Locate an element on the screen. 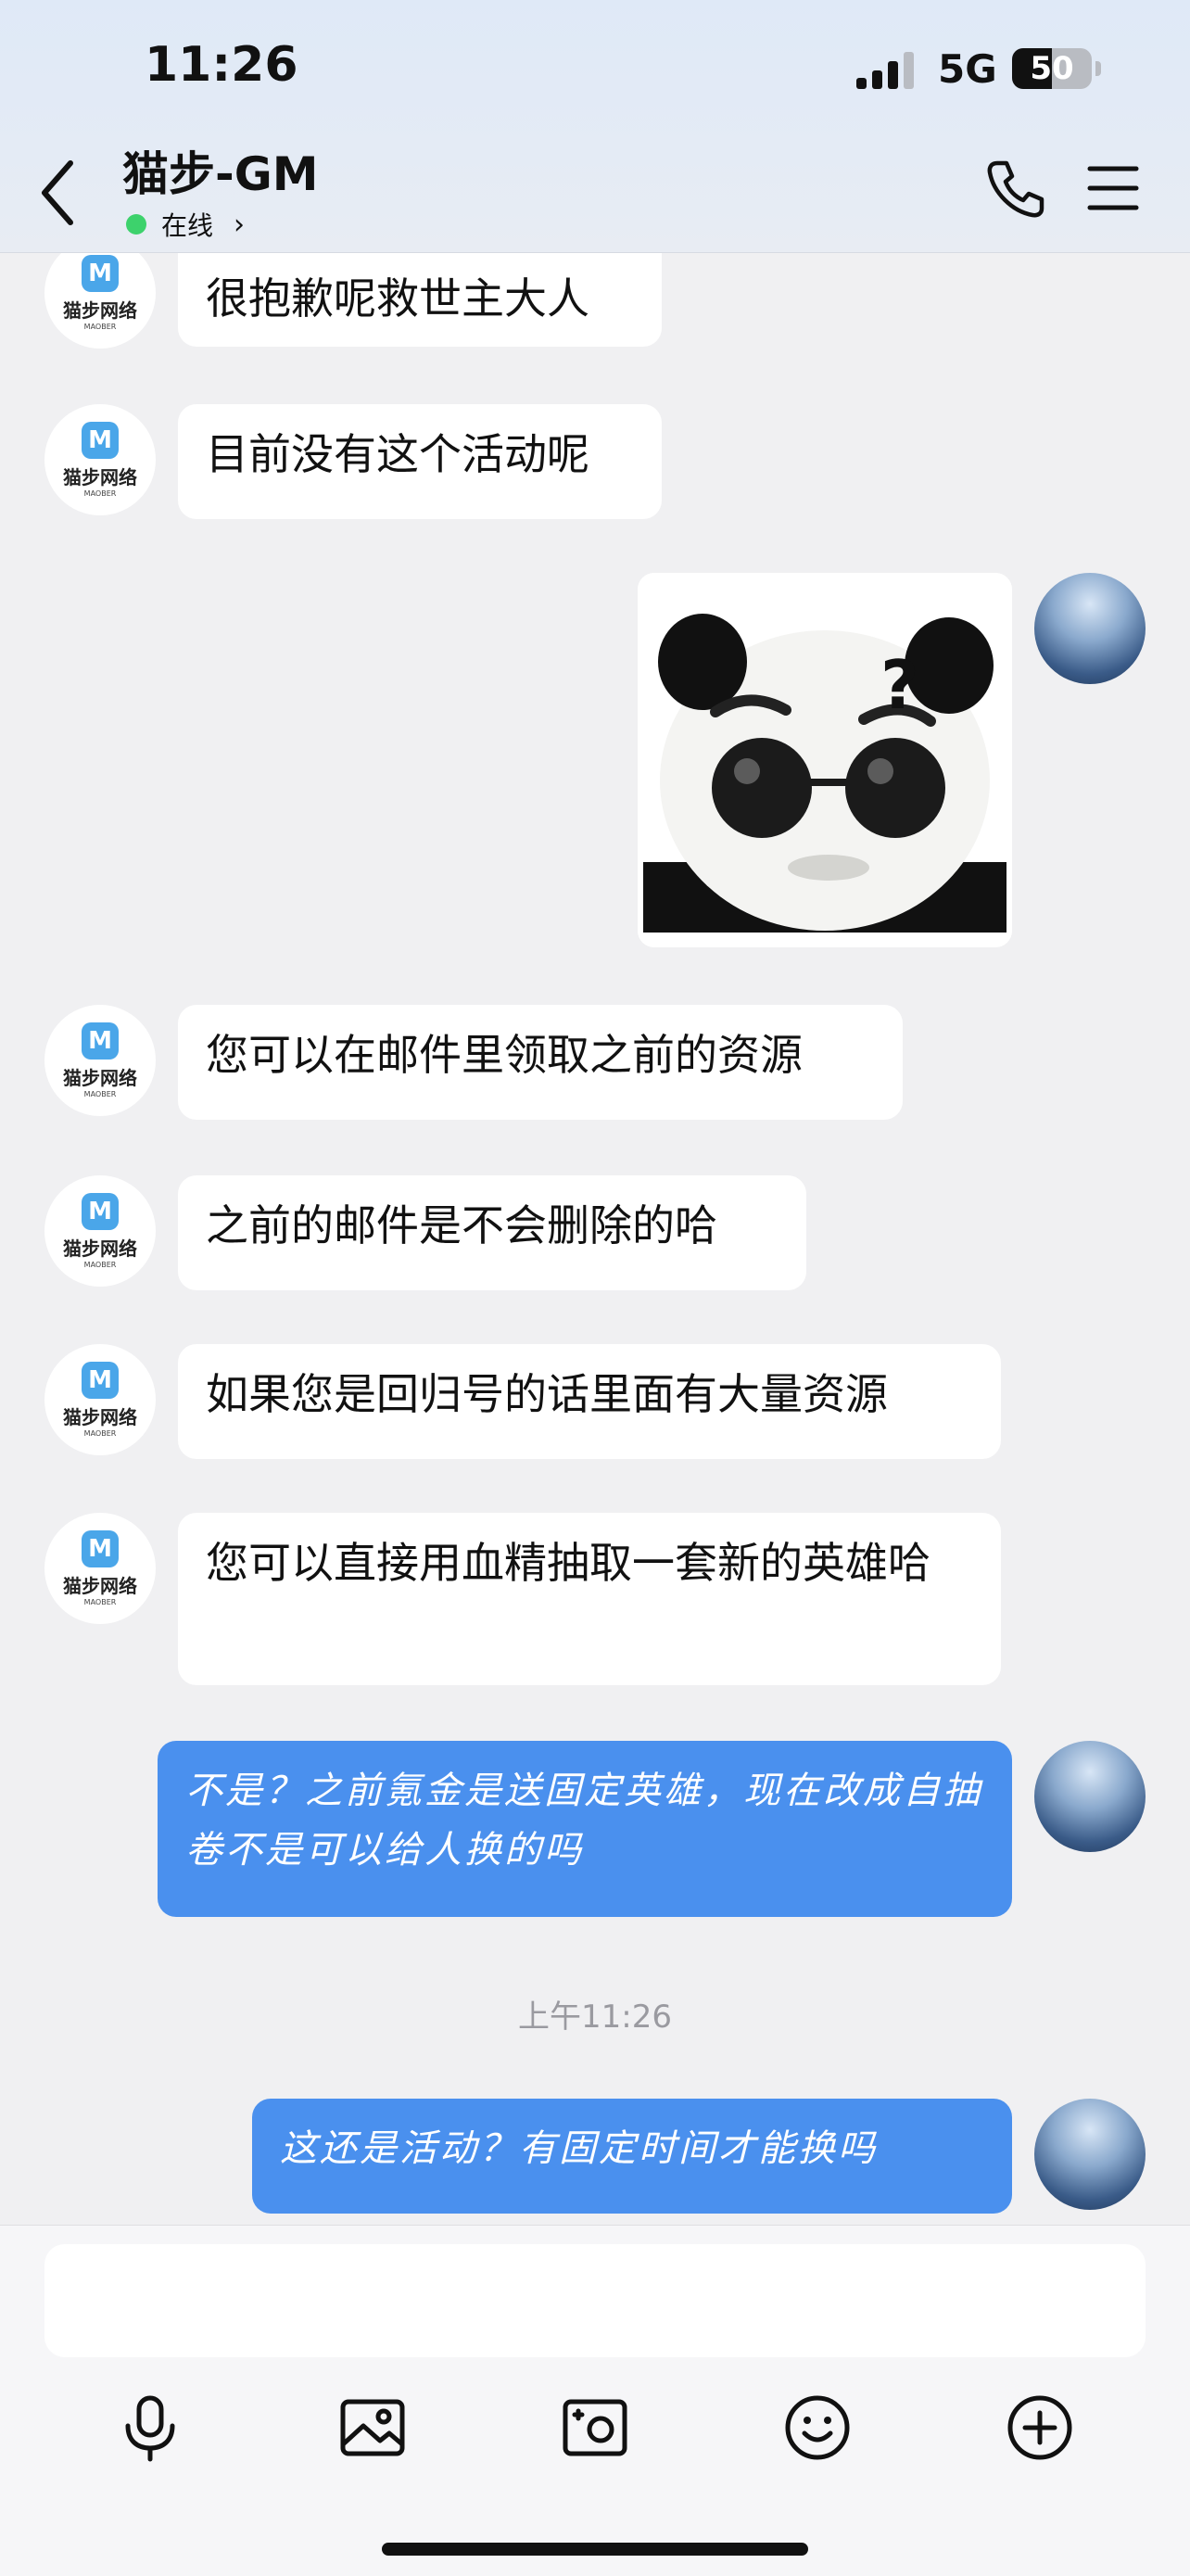 The height and width of the screenshot is (2576, 1190). chevron-left-icon is located at coordinates (60, 193).